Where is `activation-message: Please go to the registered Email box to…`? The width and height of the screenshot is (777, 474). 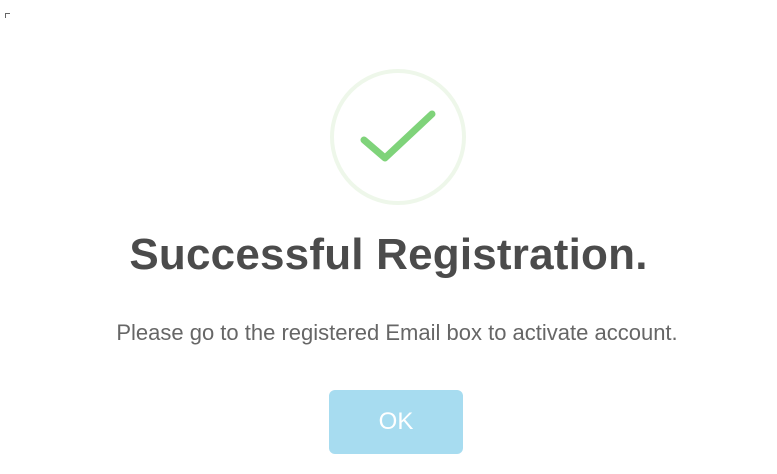 activation-message: Please go to the registered Email box to… is located at coordinates (397, 332).